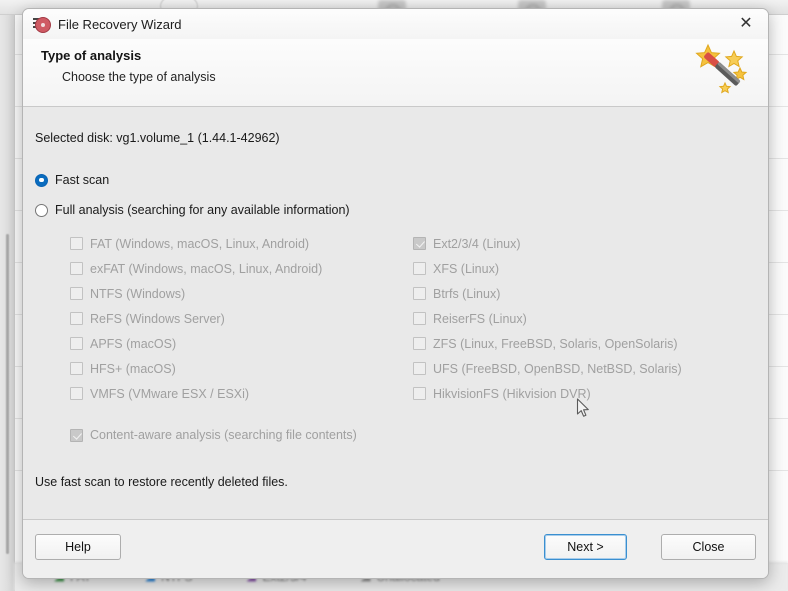 Image resolution: width=788 pixels, height=591 pixels. Describe the element at coordinates (157, 318) in the screenshot. I see `checkbox-label: ReFS (Windows Server)` at that location.